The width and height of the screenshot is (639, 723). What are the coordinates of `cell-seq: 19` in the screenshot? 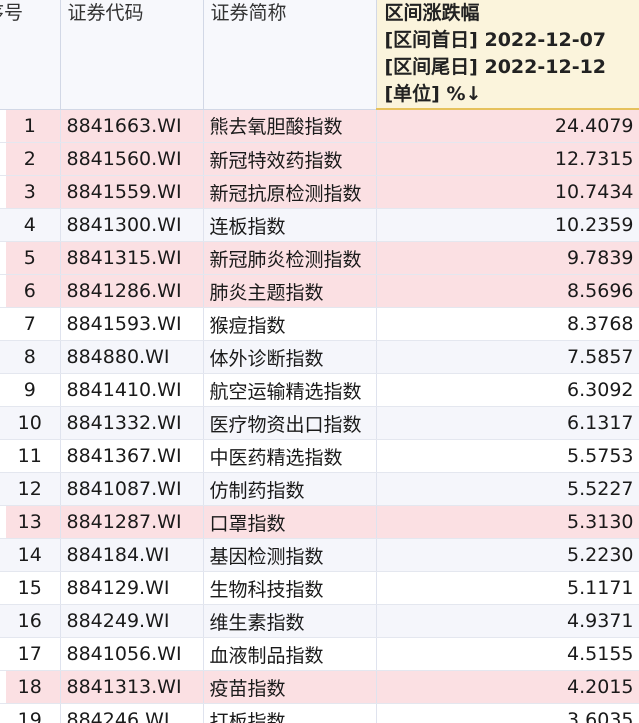 It's located at (30, 713).